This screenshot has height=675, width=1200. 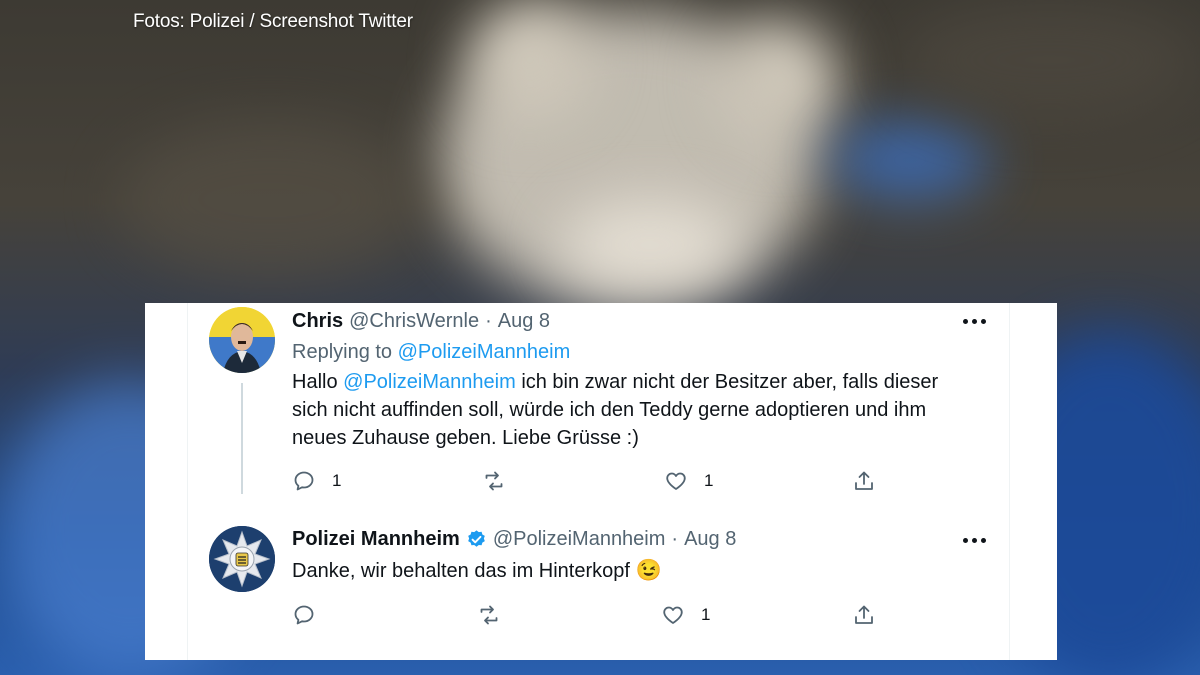 What do you see at coordinates (484, 352) in the screenshot?
I see `replying-to-link: @PolizeiMannheim` at bounding box center [484, 352].